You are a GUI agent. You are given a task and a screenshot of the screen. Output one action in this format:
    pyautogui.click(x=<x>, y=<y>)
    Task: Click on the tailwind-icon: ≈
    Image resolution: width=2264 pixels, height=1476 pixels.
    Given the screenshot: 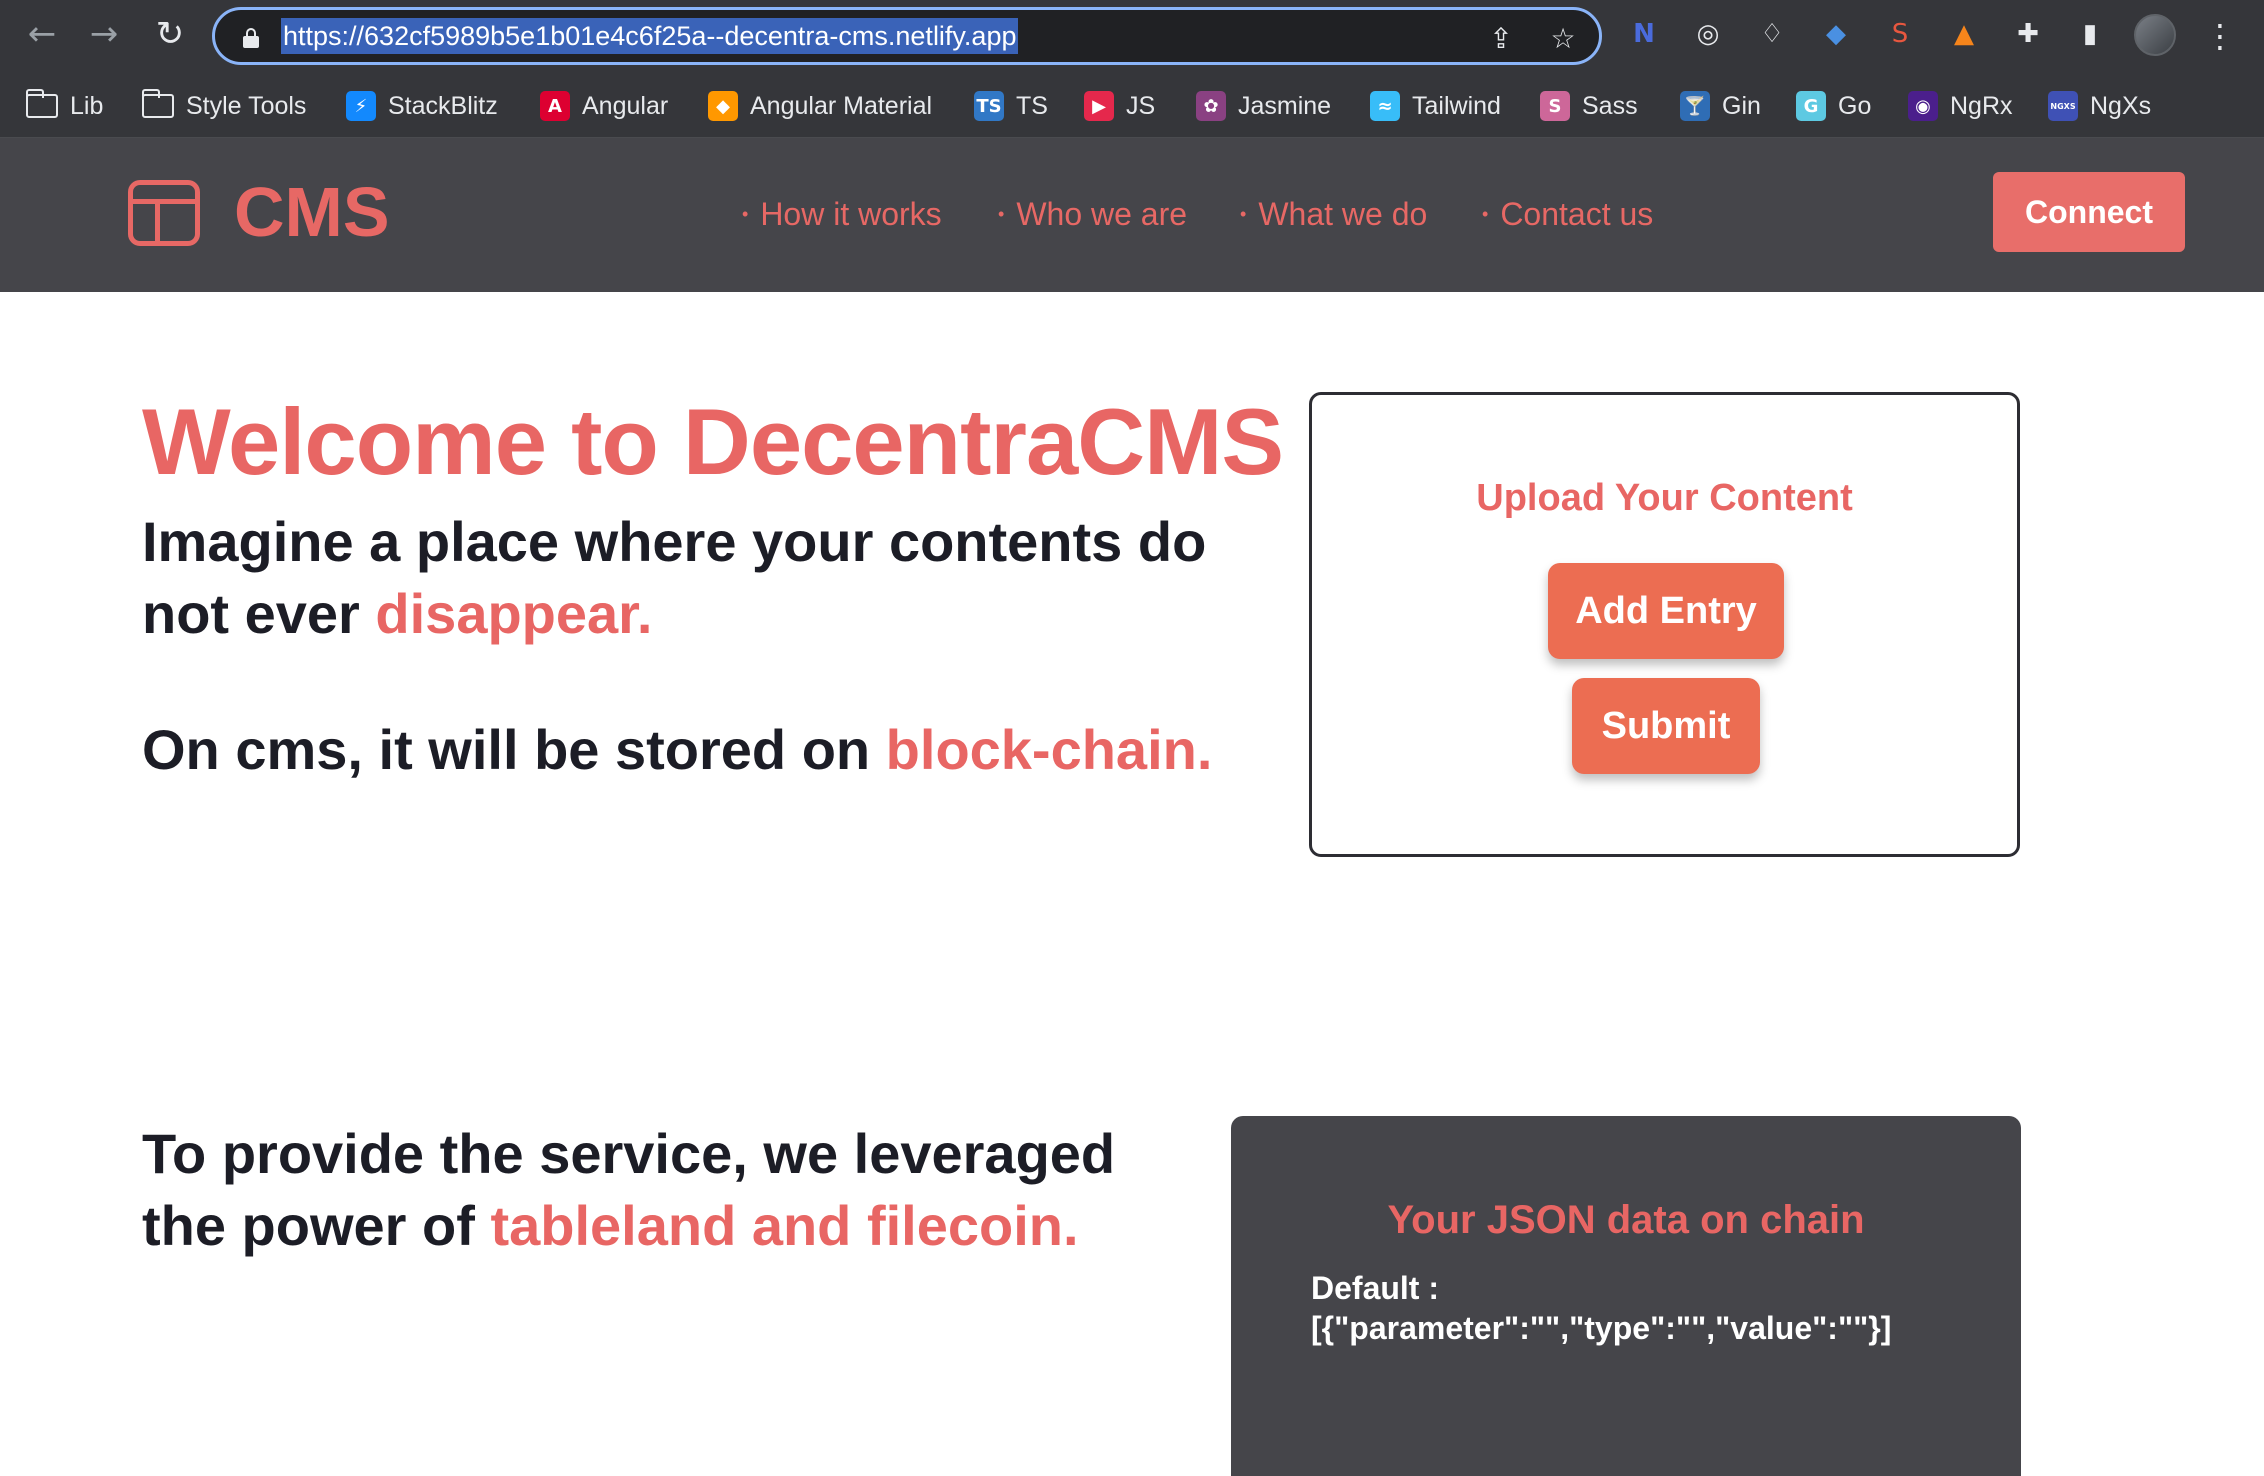 What is the action you would take?
    pyautogui.click(x=1385, y=106)
    